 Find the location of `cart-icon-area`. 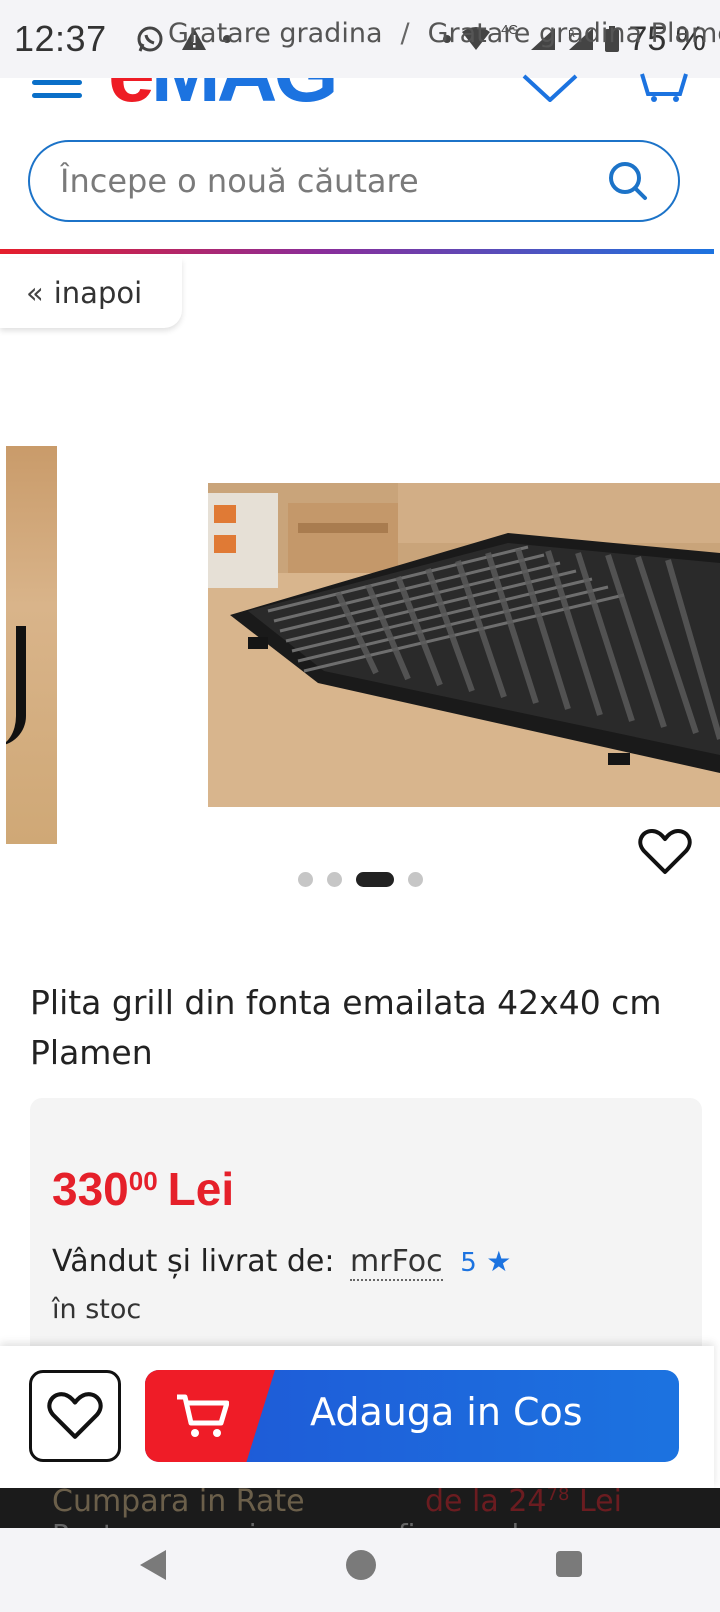

cart-icon-area is located at coordinates (210, 1416).